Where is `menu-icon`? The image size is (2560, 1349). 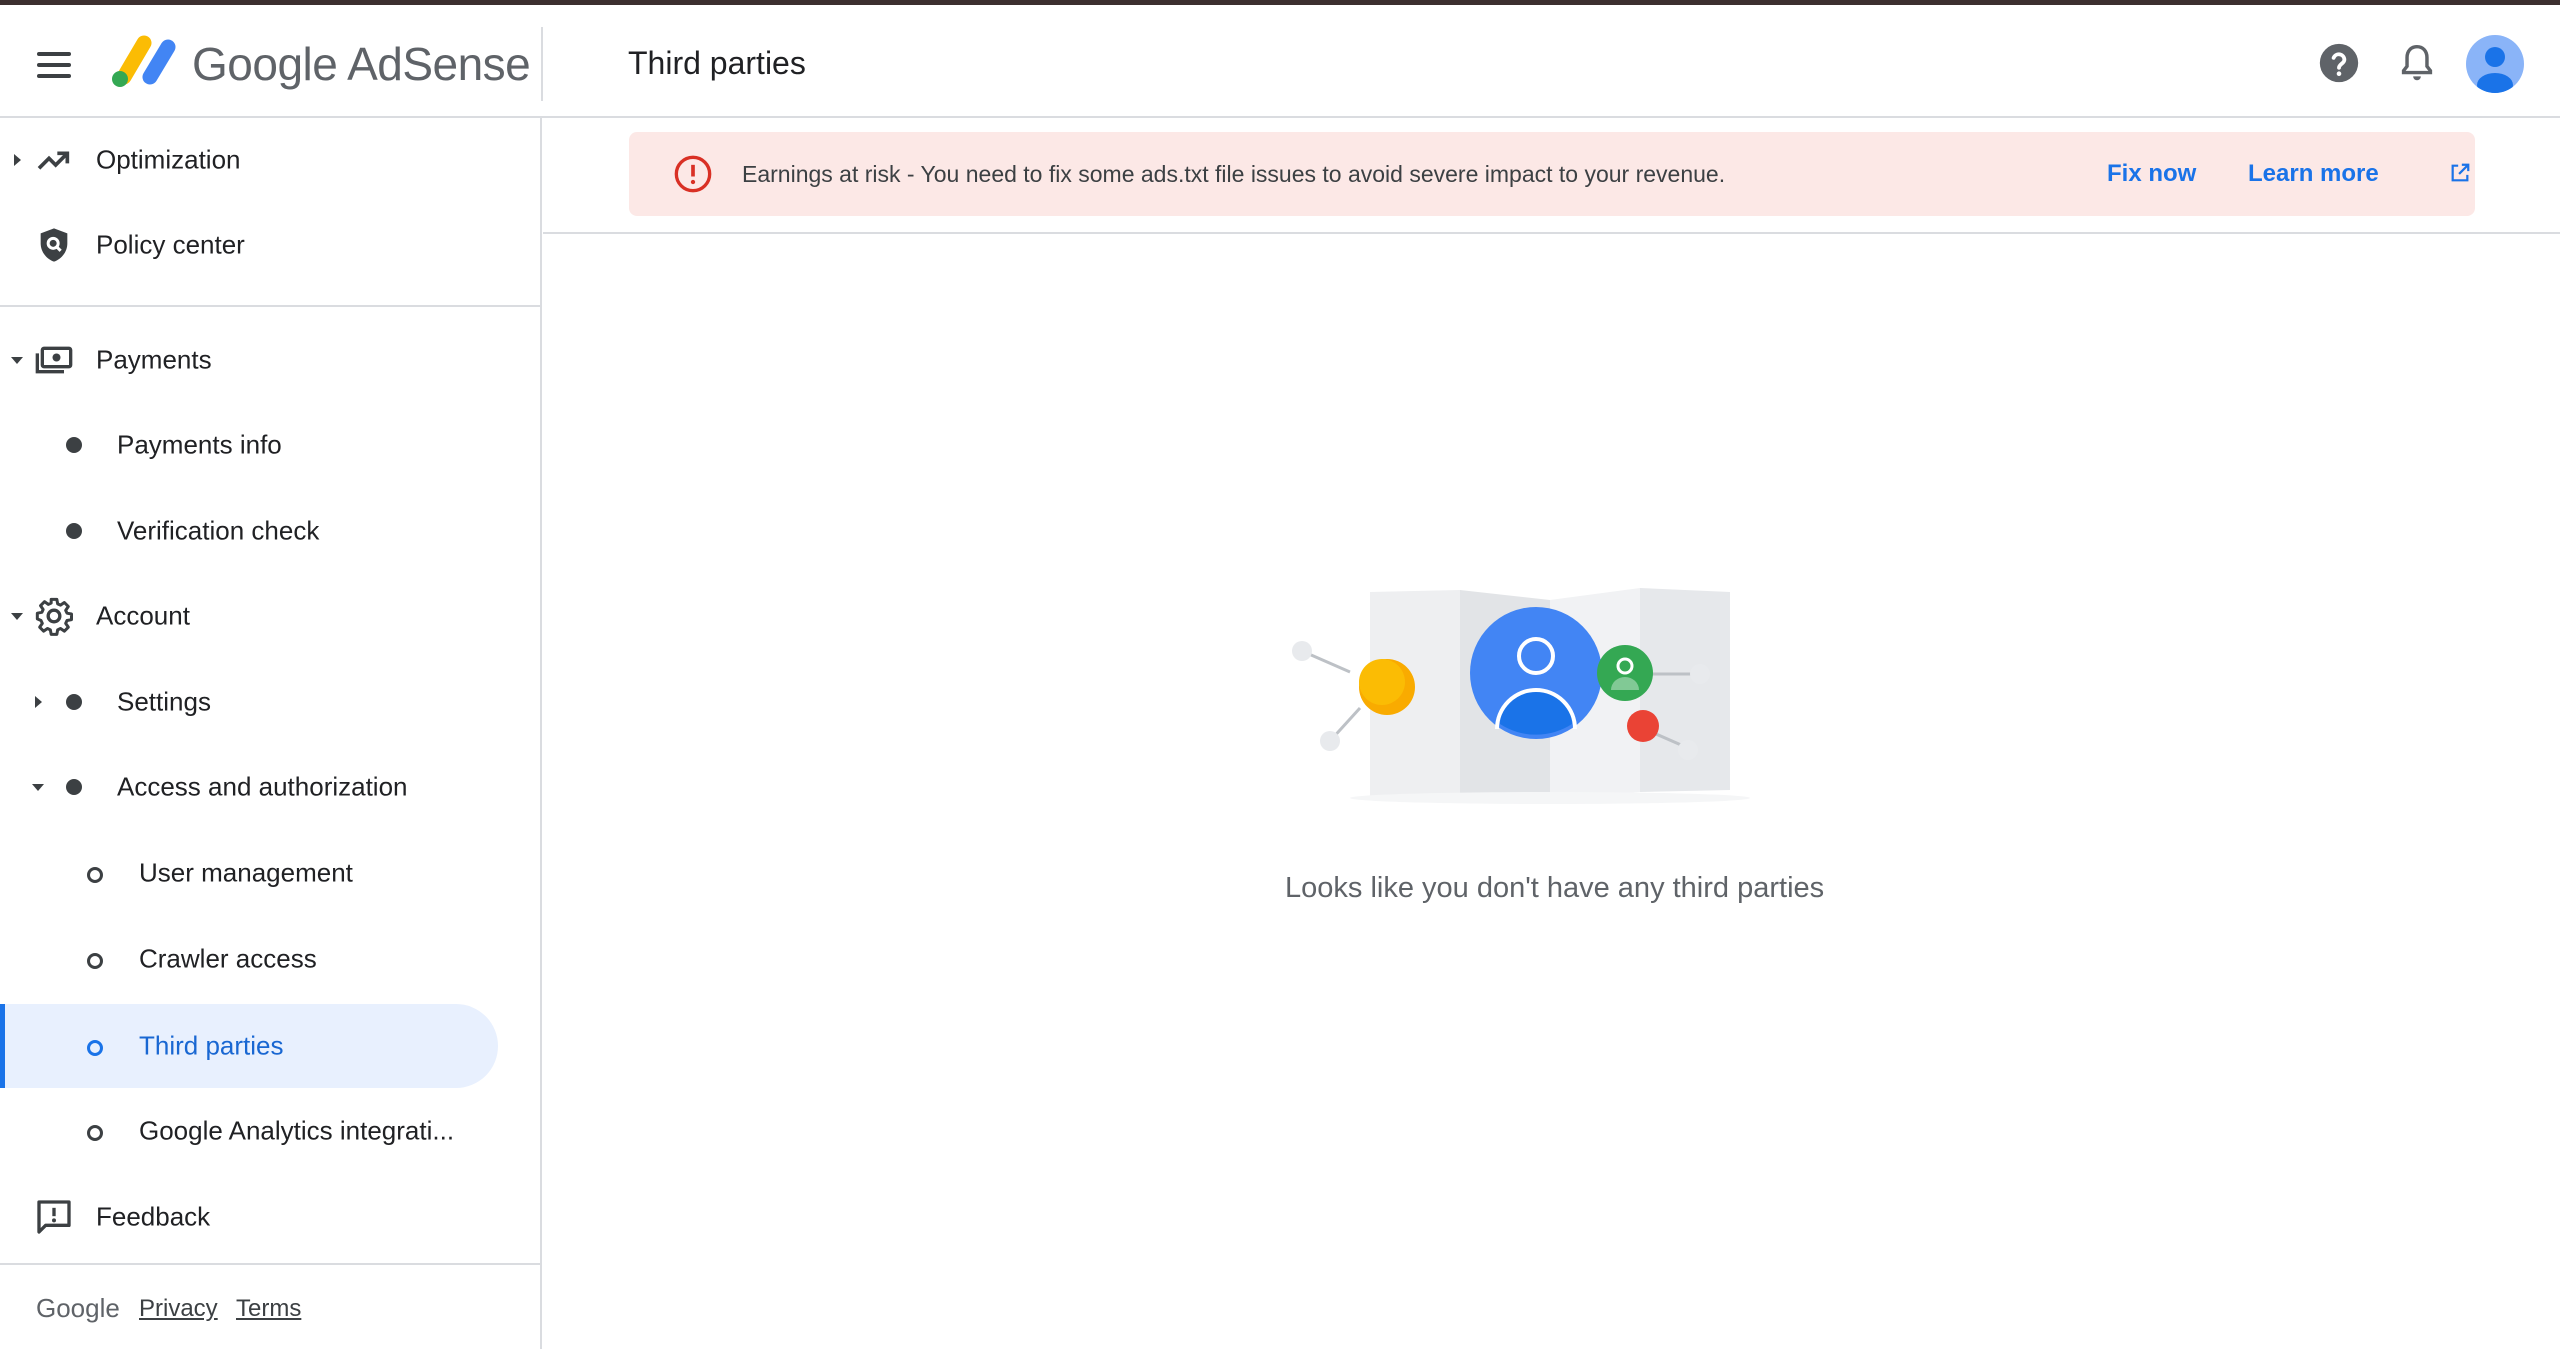 menu-icon is located at coordinates (54, 65).